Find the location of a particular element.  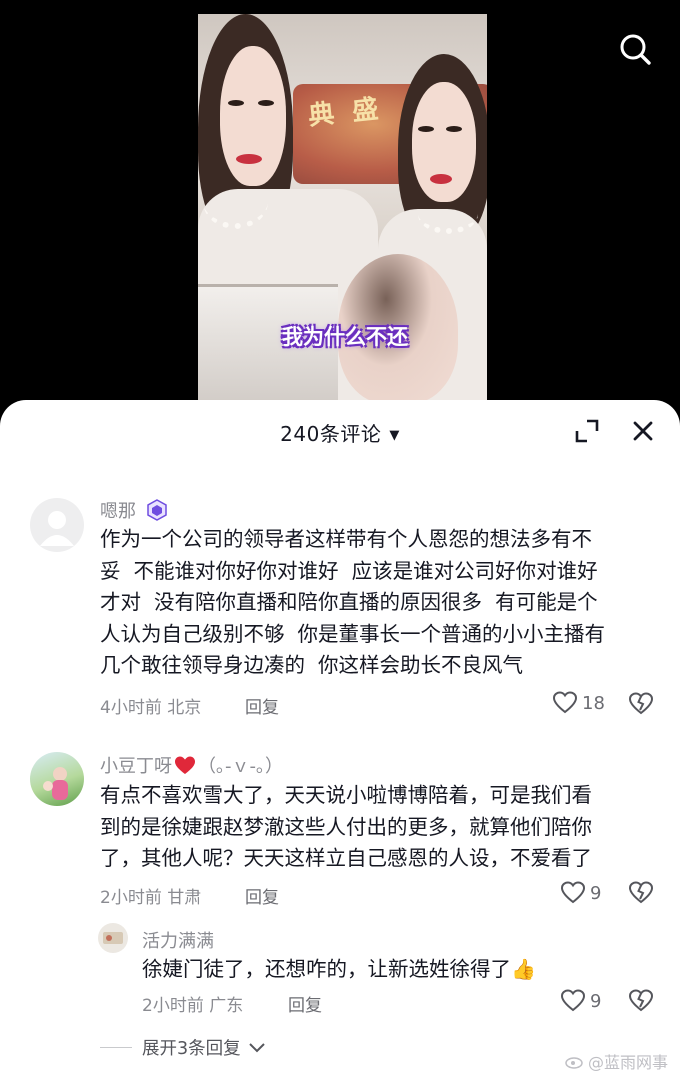

comment-meta: 2小时前 甘肃 is located at coordinates (151, 898).